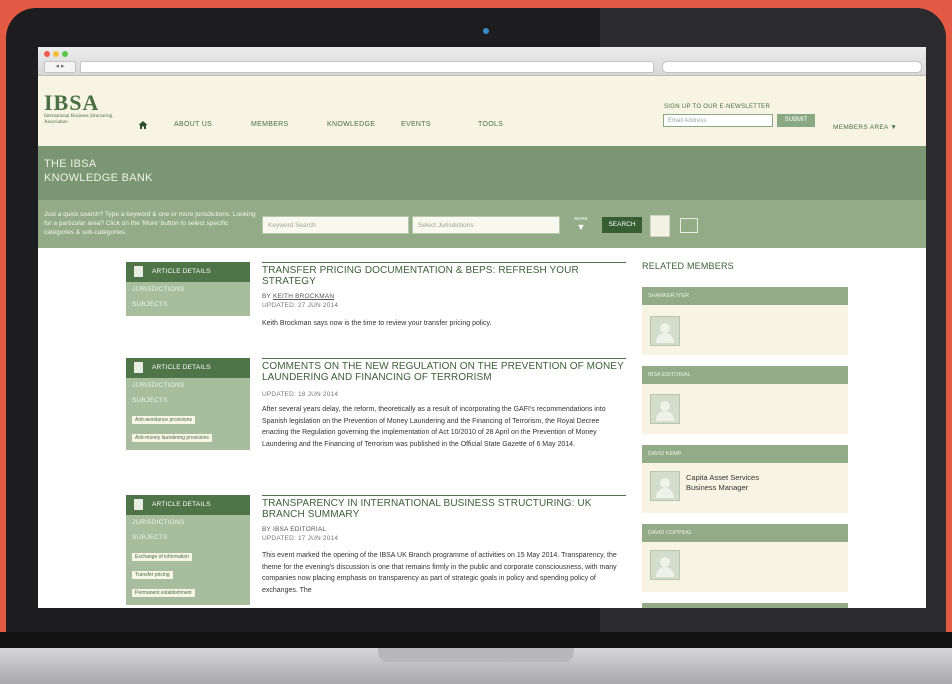 The width and height of the screenshot is (952, 684). What do you see at coordinates (717, 107) in the screenshot?
I see `newsletter-label: SIGN UP TO OUR E-NEWSLETTER` at bounding box center [717, 107].